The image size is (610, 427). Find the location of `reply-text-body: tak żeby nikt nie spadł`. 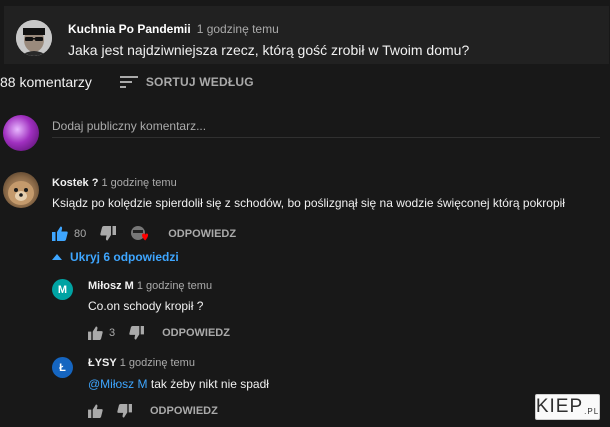

reply-text-body: tak żeby nikt nie spadł is located at coordinates (209, 384).